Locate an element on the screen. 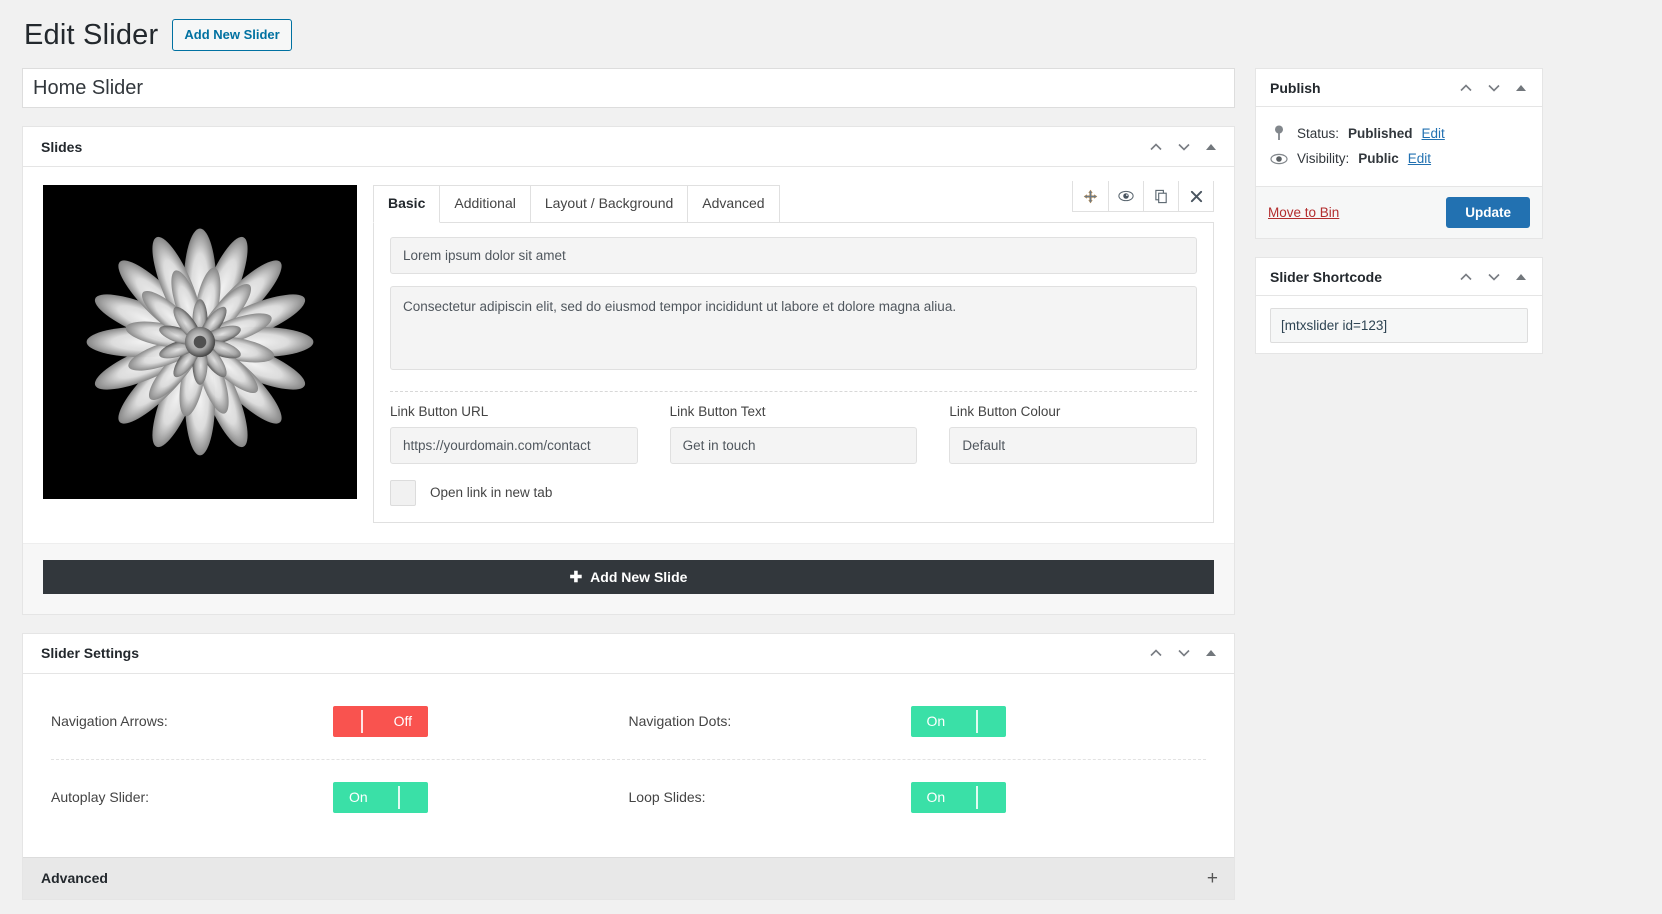 The image size is (1662, 914). page-header: Edit Slider Add New Slider is located at coordinates (831, 35).